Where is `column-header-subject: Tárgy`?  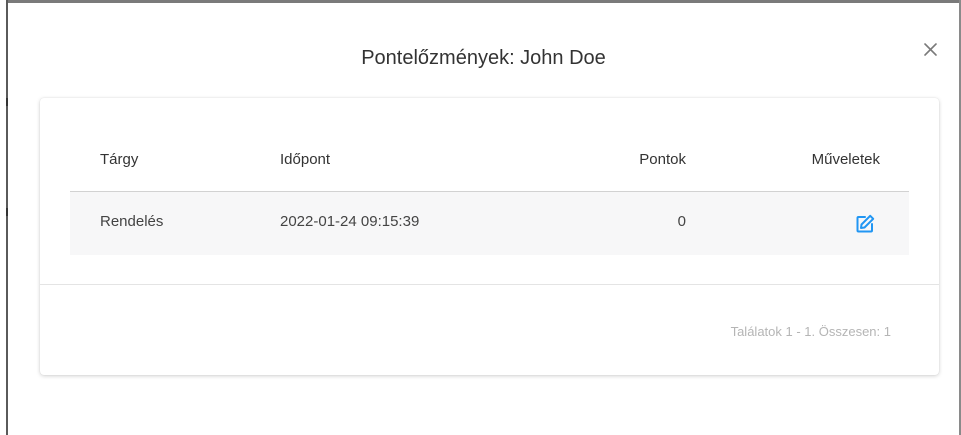
column-header-subject: Tárgy is located at coordinates (119, 159).